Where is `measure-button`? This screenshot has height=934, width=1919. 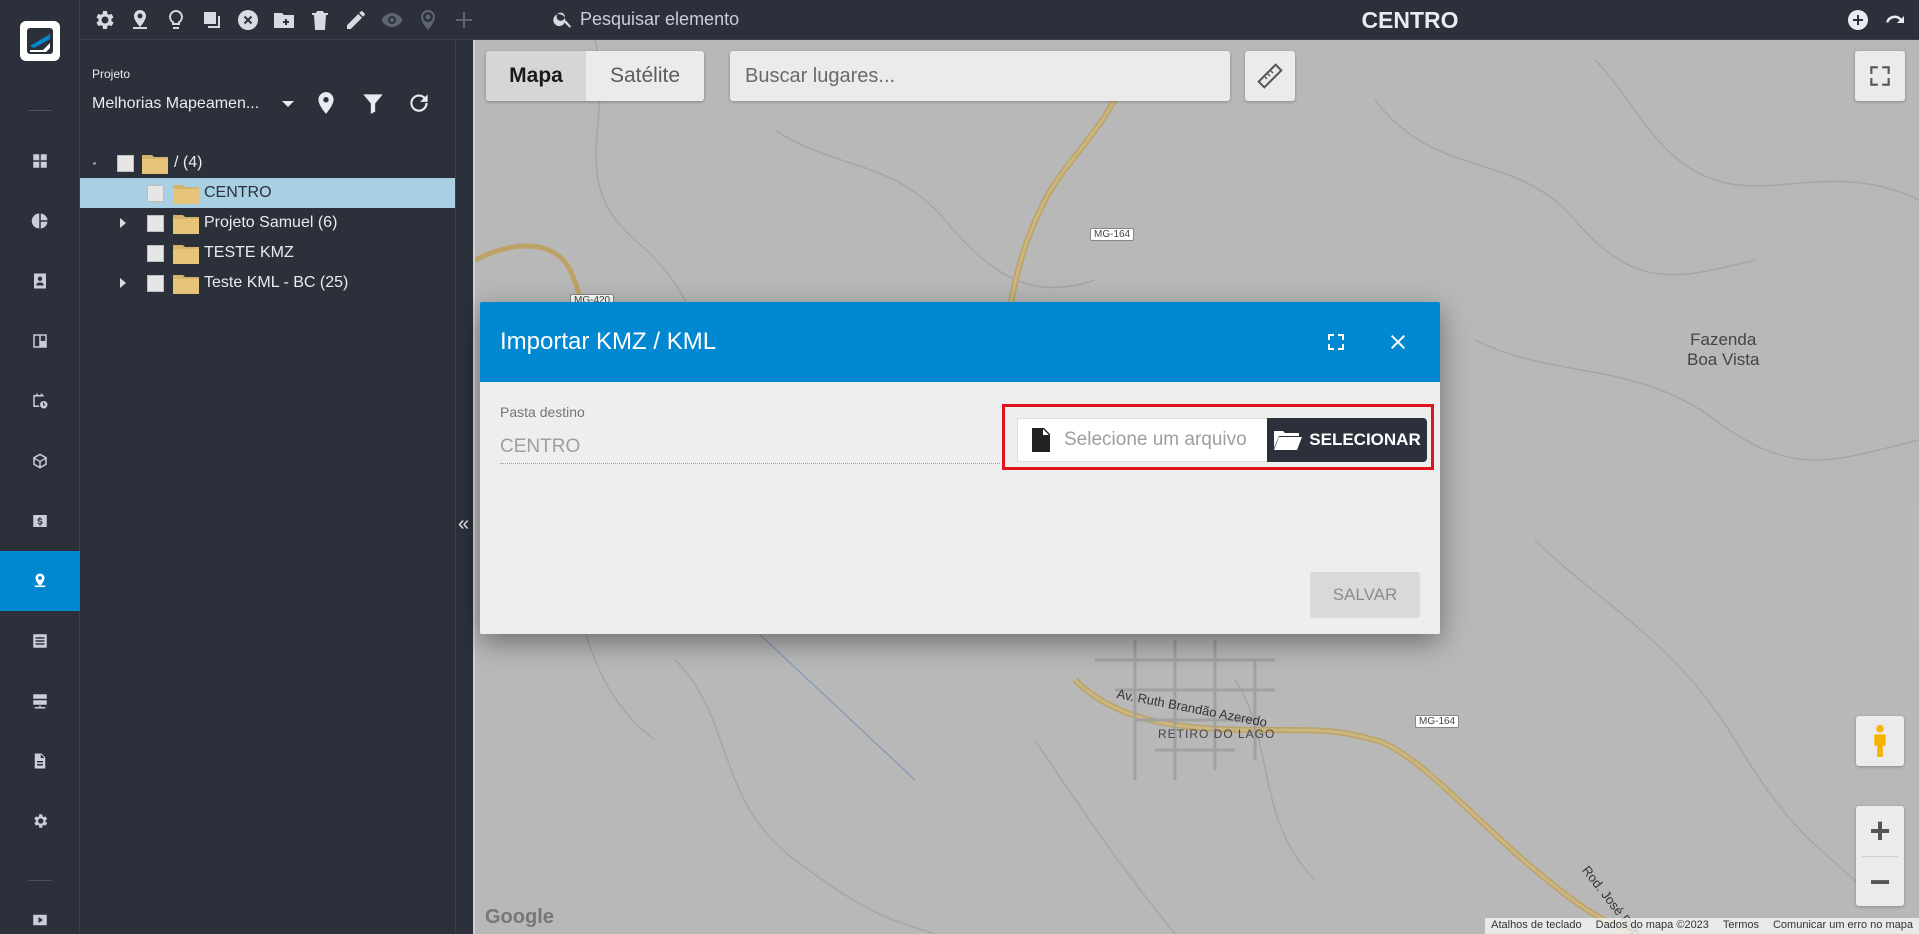
measure-button is located at coordinates (1270, 76).